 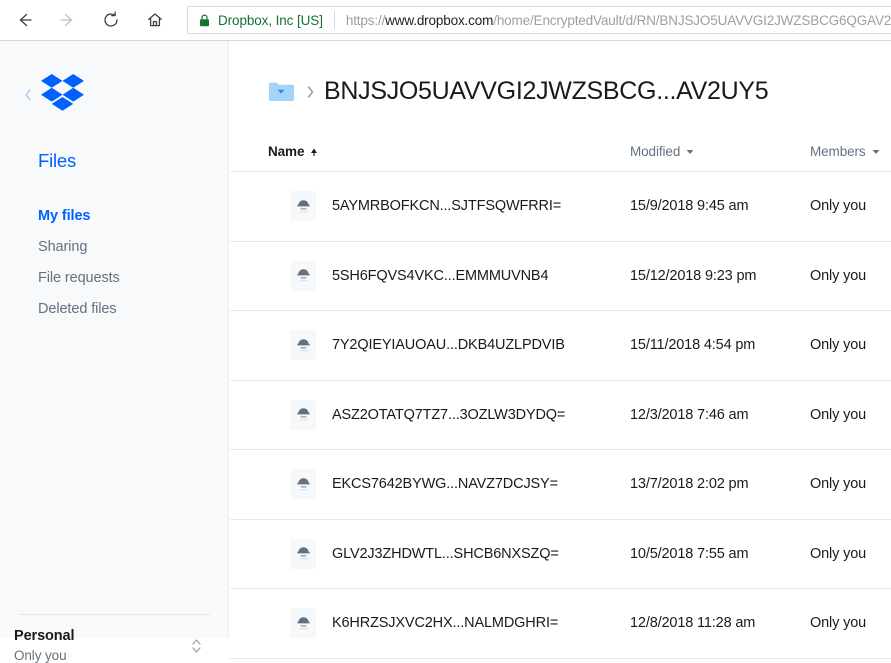 I want to click on home-button, so click(x=155, y=20).